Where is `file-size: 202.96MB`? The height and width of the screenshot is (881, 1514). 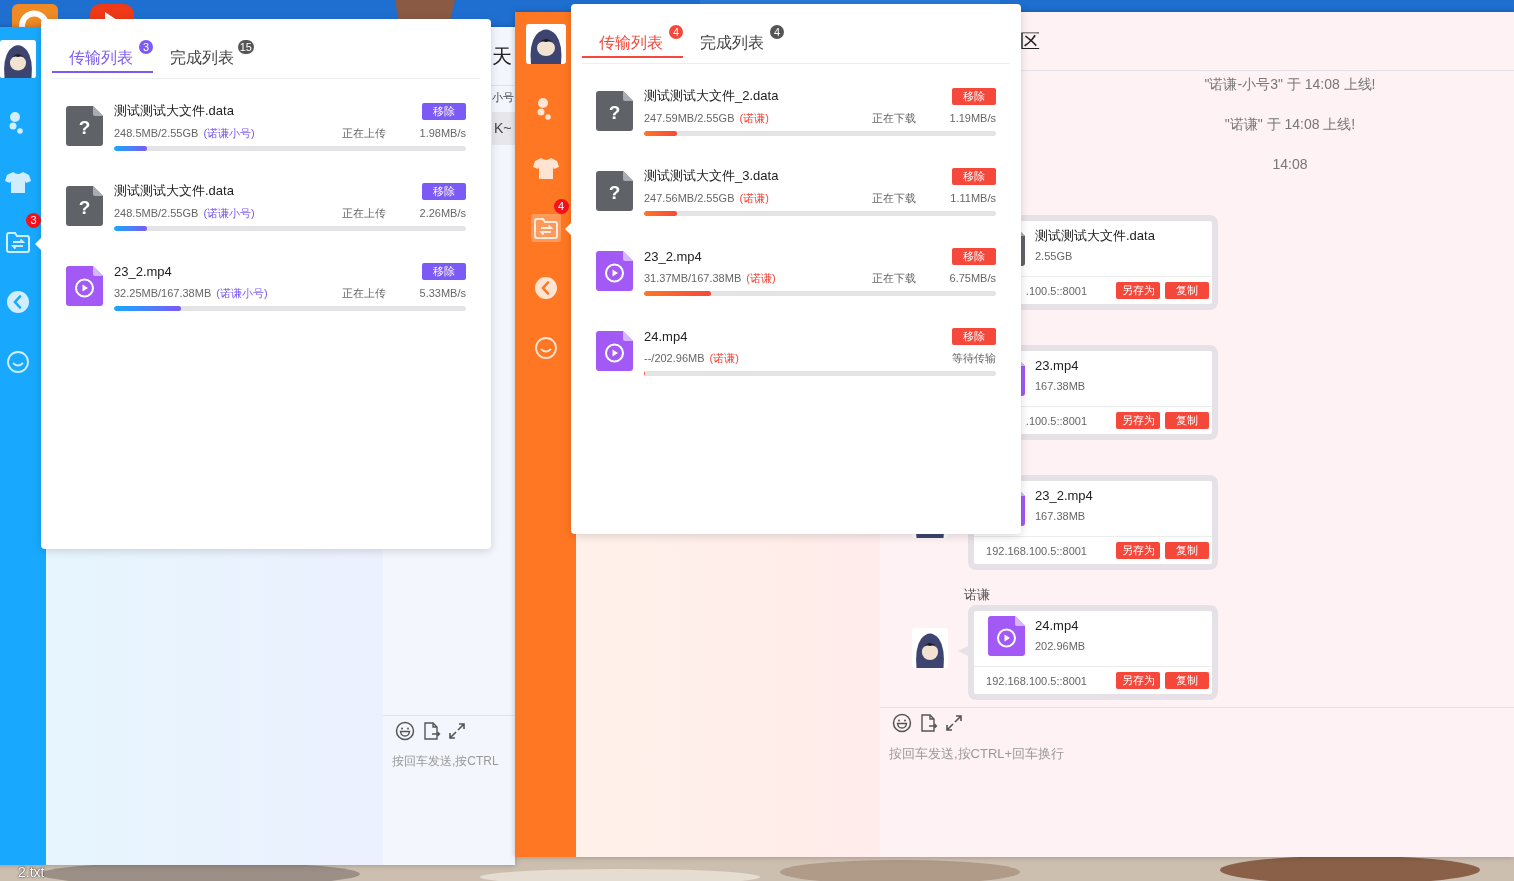 file-size: 202.96MB is located at coordinates (1060, 646).